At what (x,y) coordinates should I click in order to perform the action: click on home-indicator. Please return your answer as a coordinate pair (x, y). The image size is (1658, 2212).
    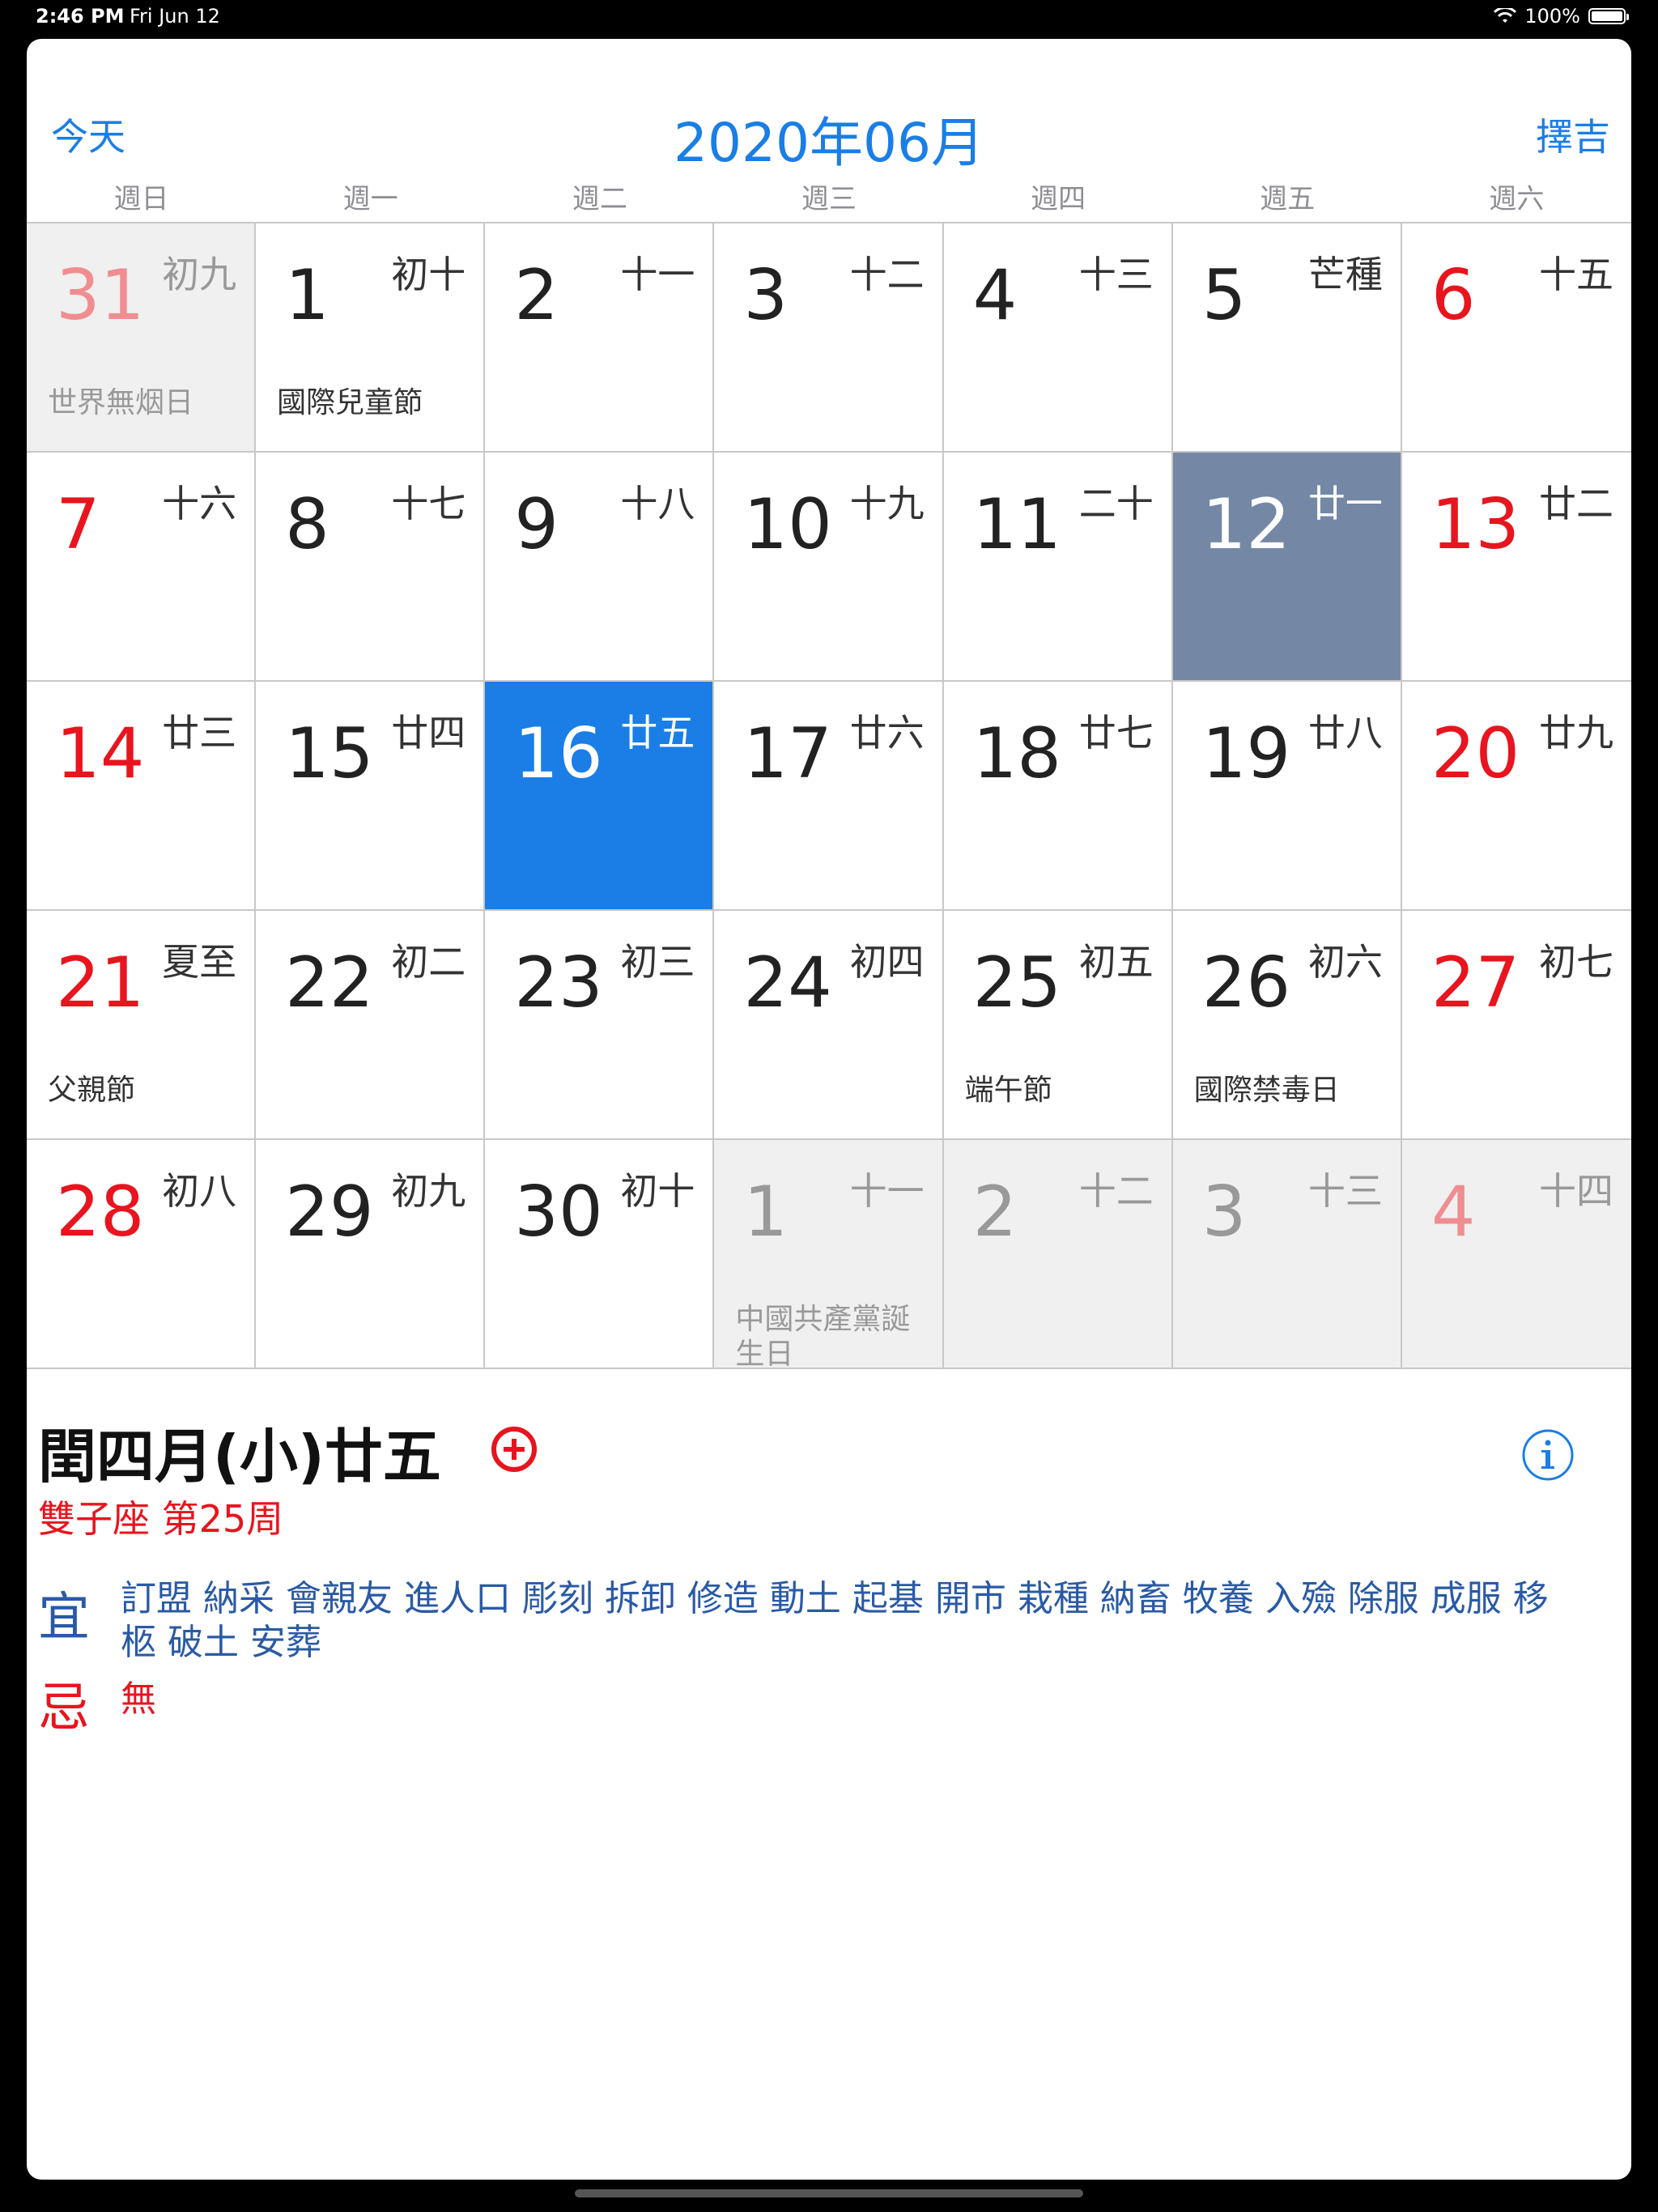
    Looking at the image, I should click on (829, 2193).